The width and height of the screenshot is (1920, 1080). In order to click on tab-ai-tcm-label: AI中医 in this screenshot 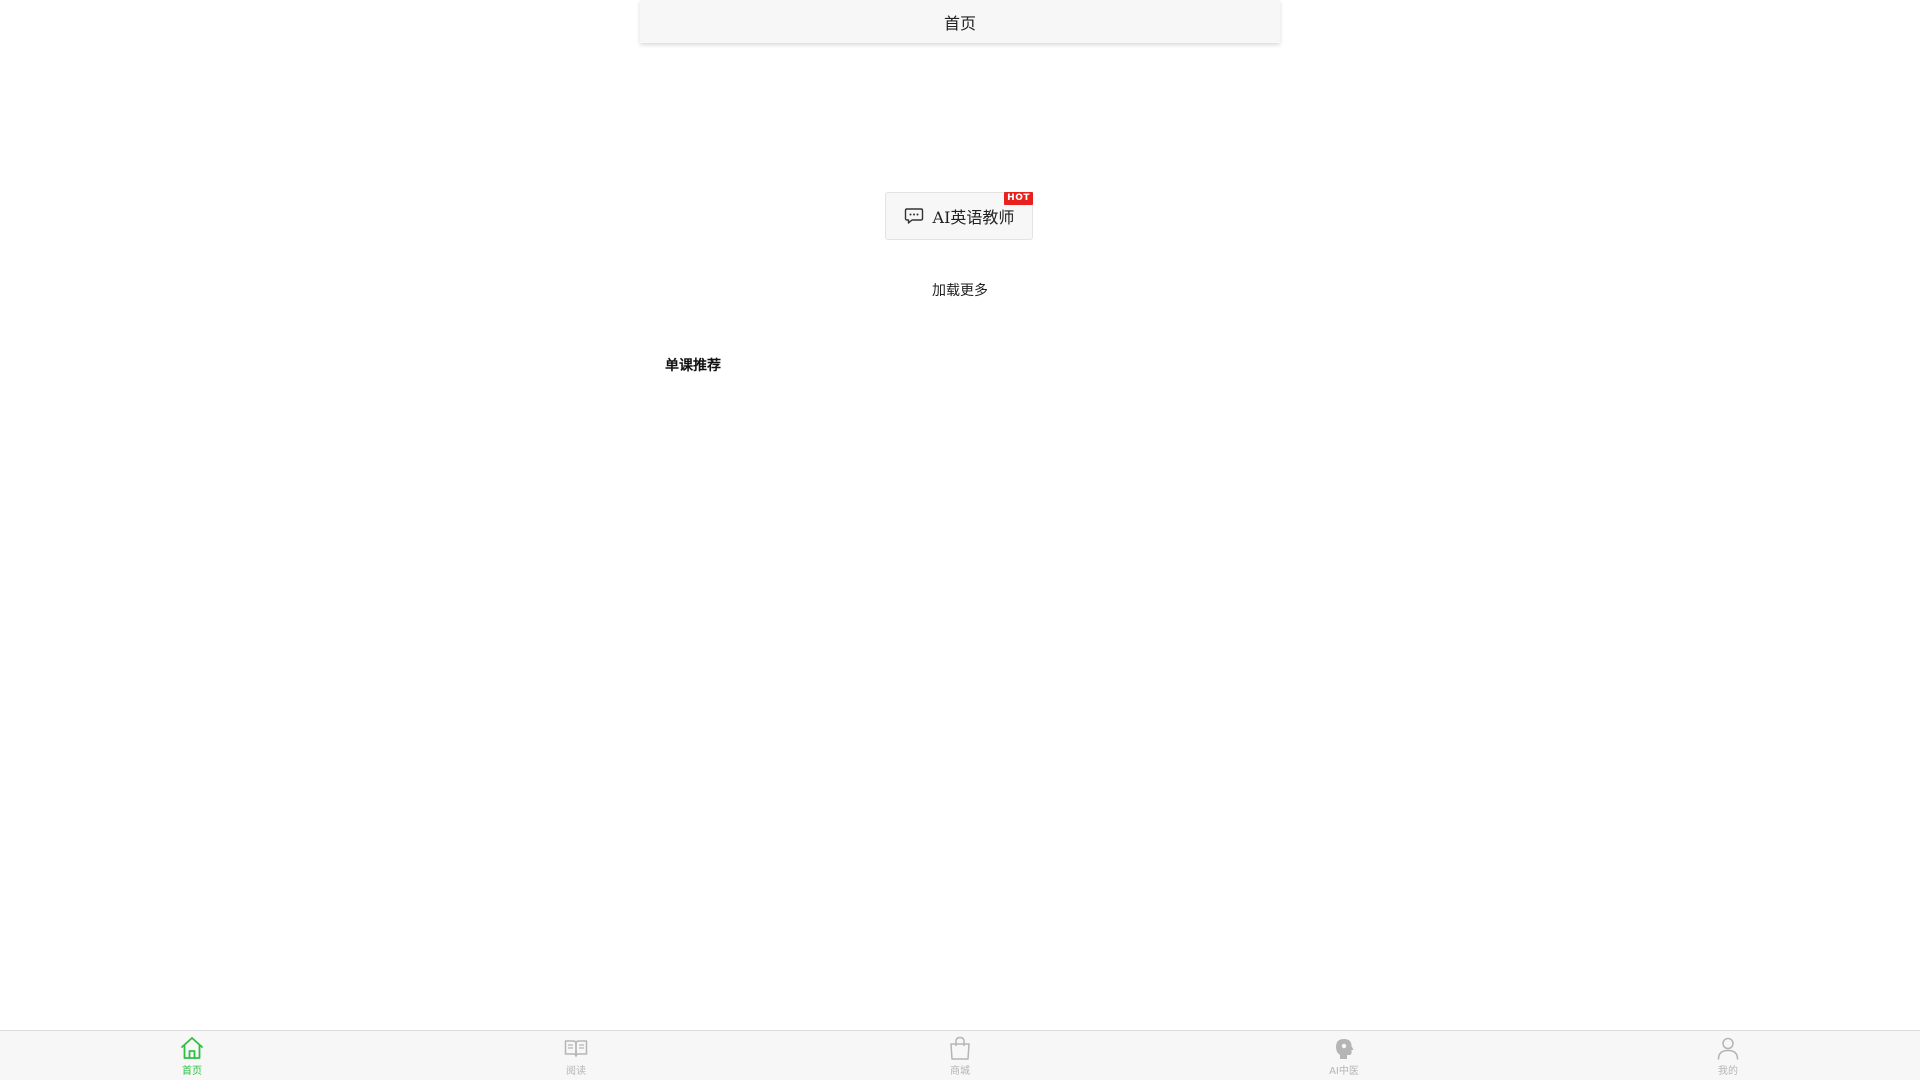, I will do `click(1344, 1071)`.